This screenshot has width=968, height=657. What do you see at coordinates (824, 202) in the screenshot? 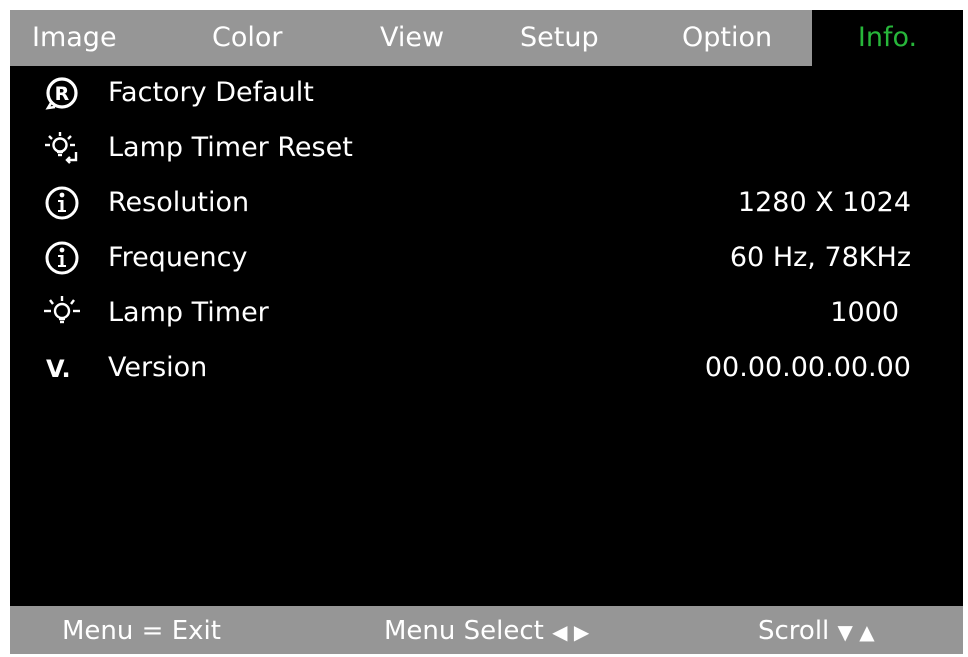
I see `resolution-value: 1280 X 1024` at bounding box center [824, 202].